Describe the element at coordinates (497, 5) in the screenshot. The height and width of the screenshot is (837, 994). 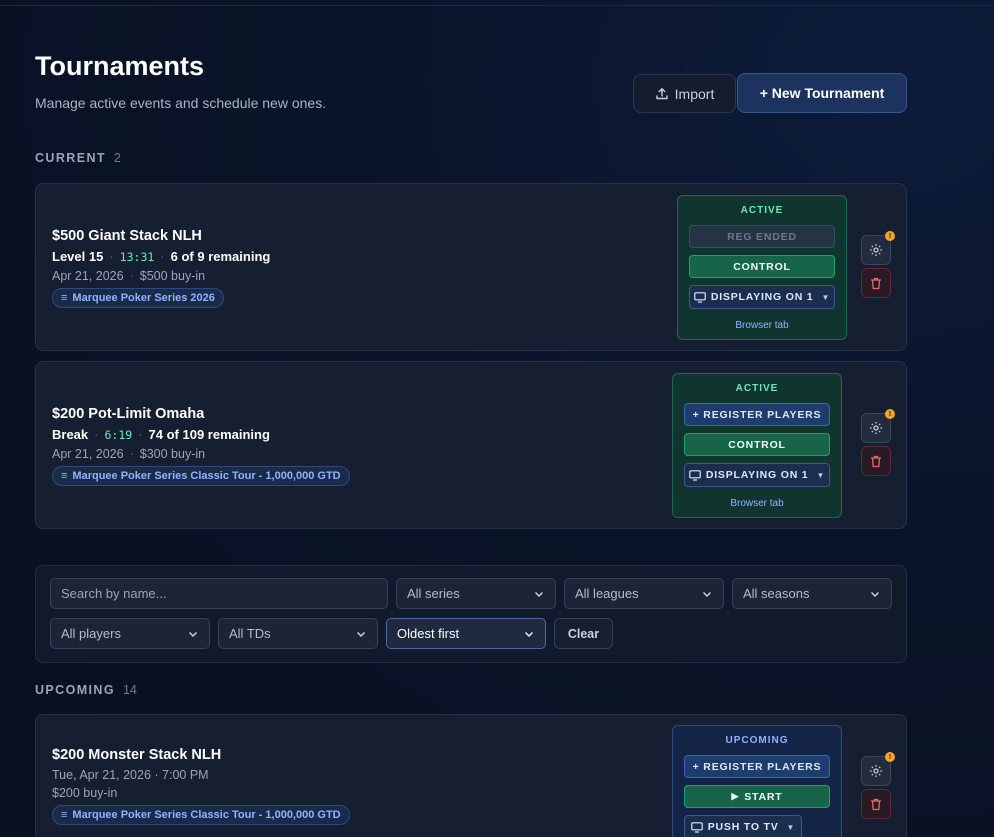
I see `top-divider` at that location.